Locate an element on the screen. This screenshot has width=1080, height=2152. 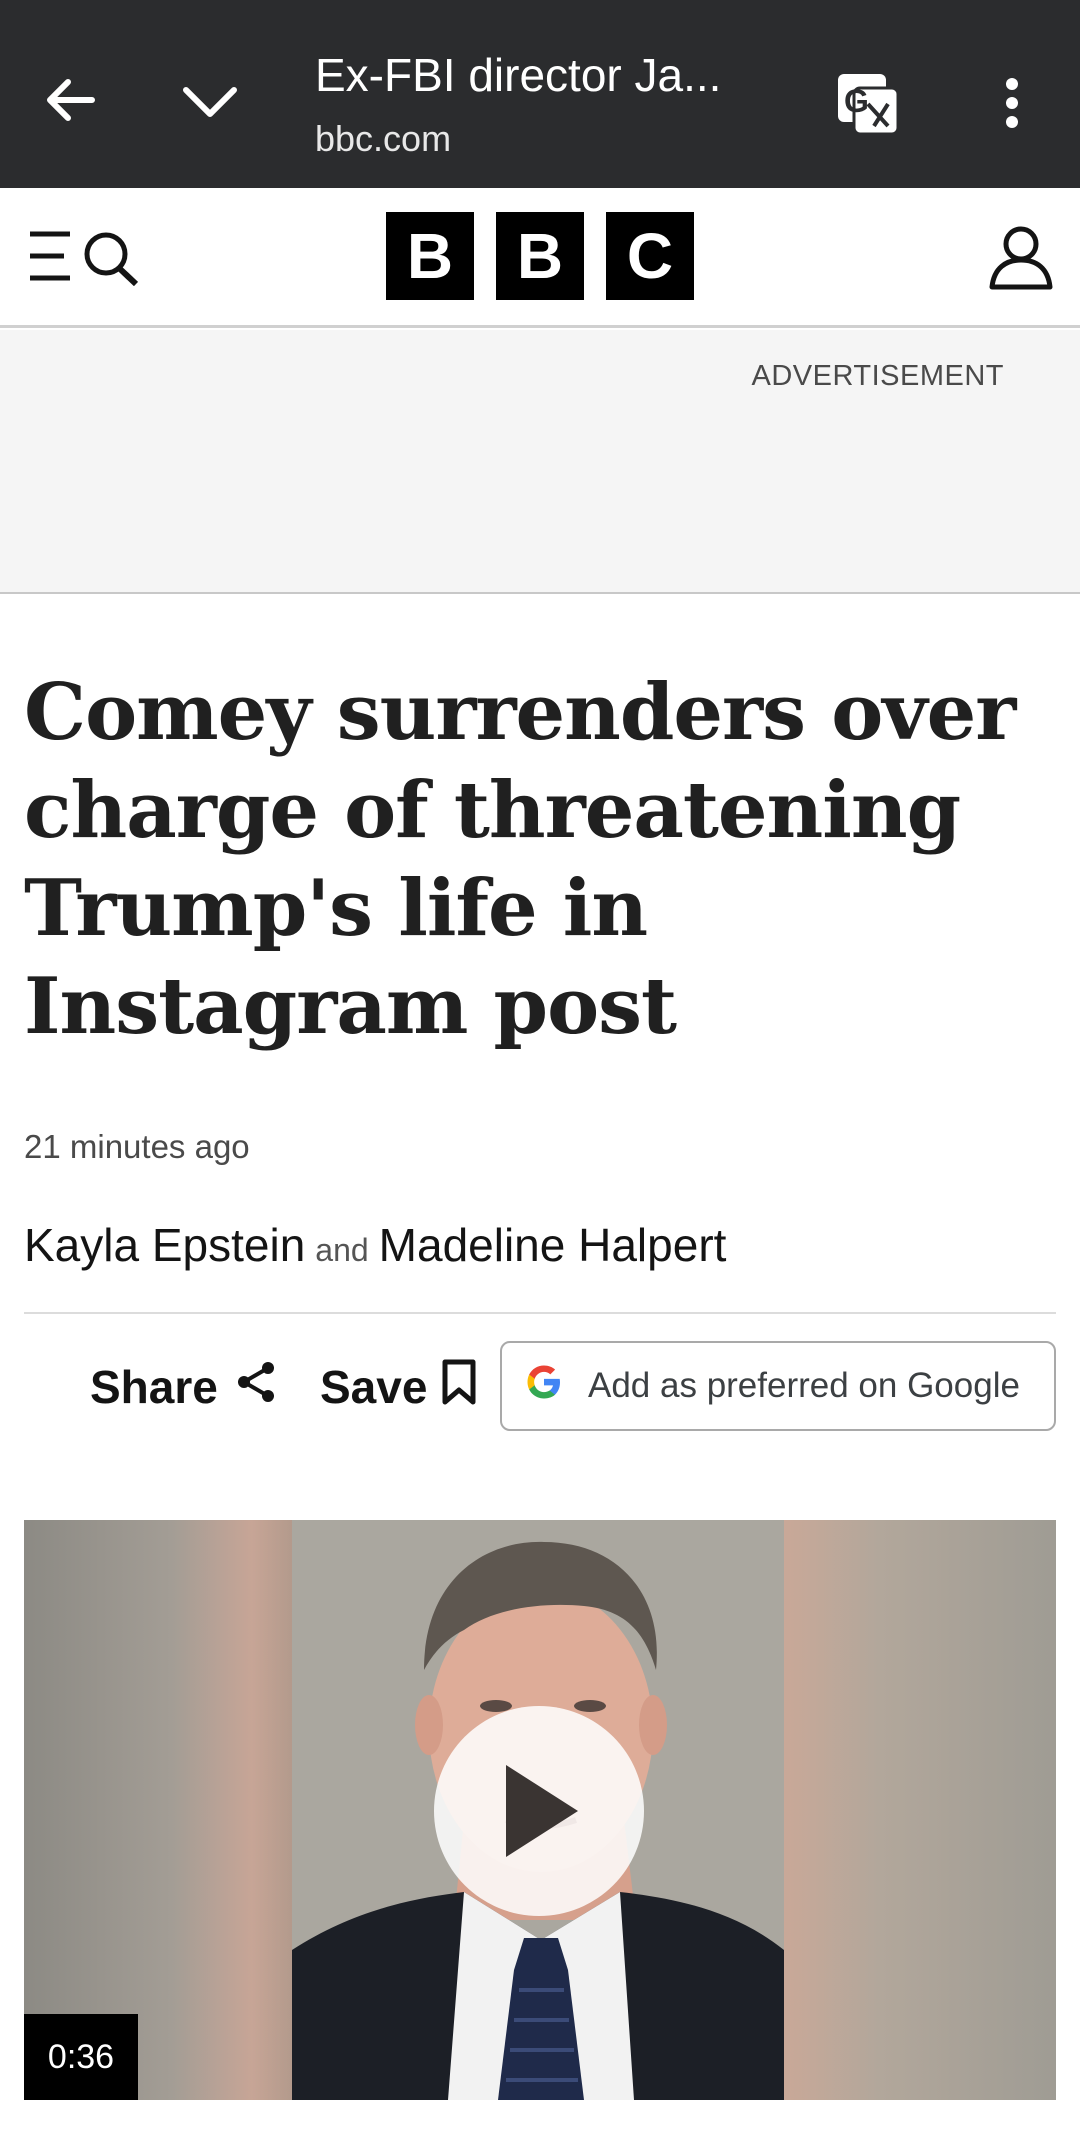
share-button: Share is located at coordinates (184, 1387).